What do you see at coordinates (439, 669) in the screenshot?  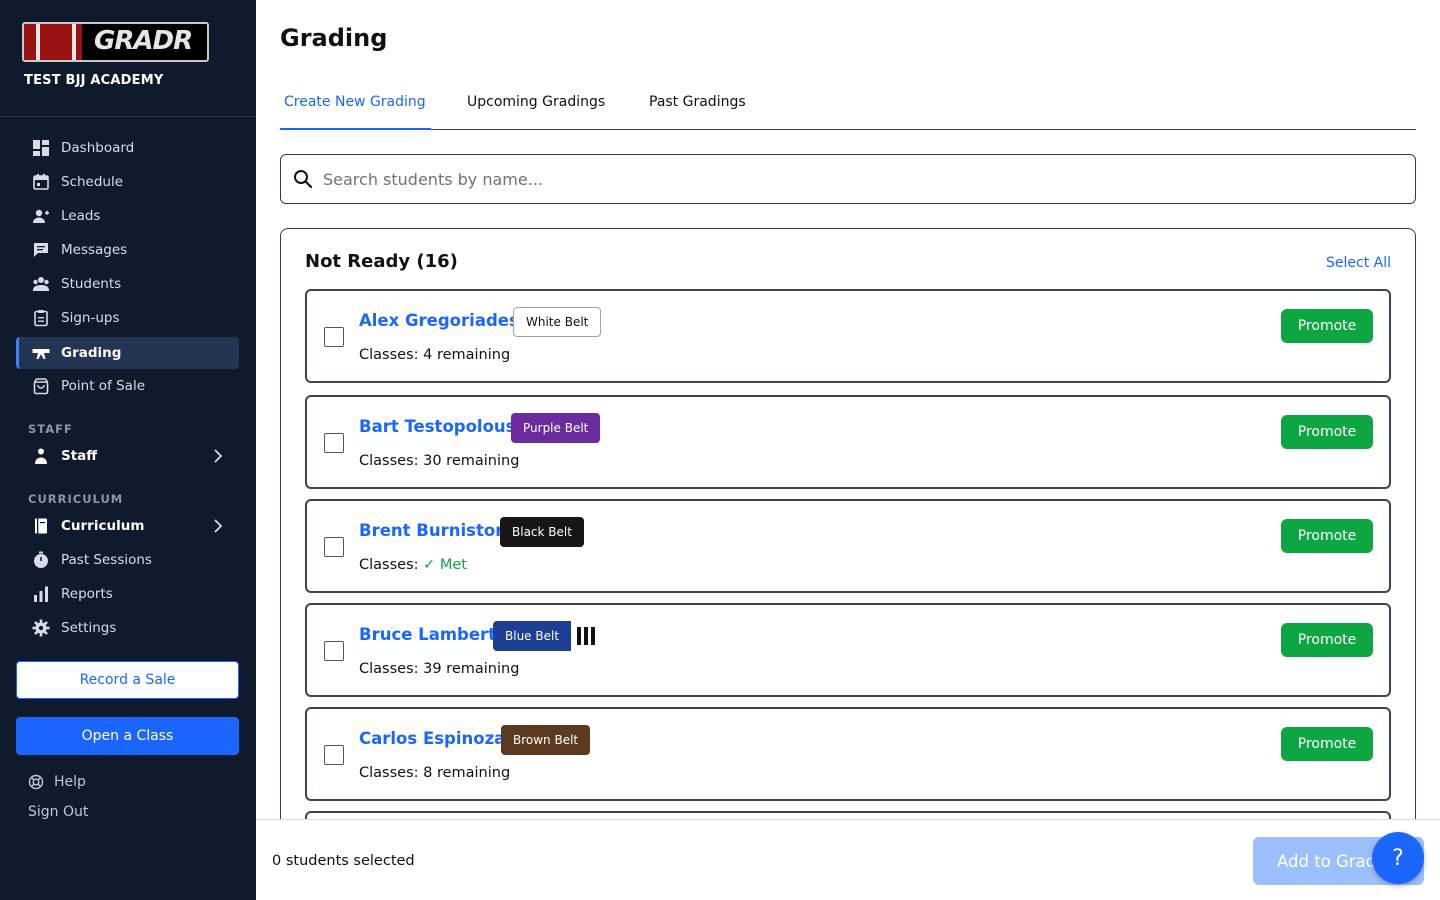 I see `classes-status: Classes: 39 remaining` at bounding box center [439, 669].